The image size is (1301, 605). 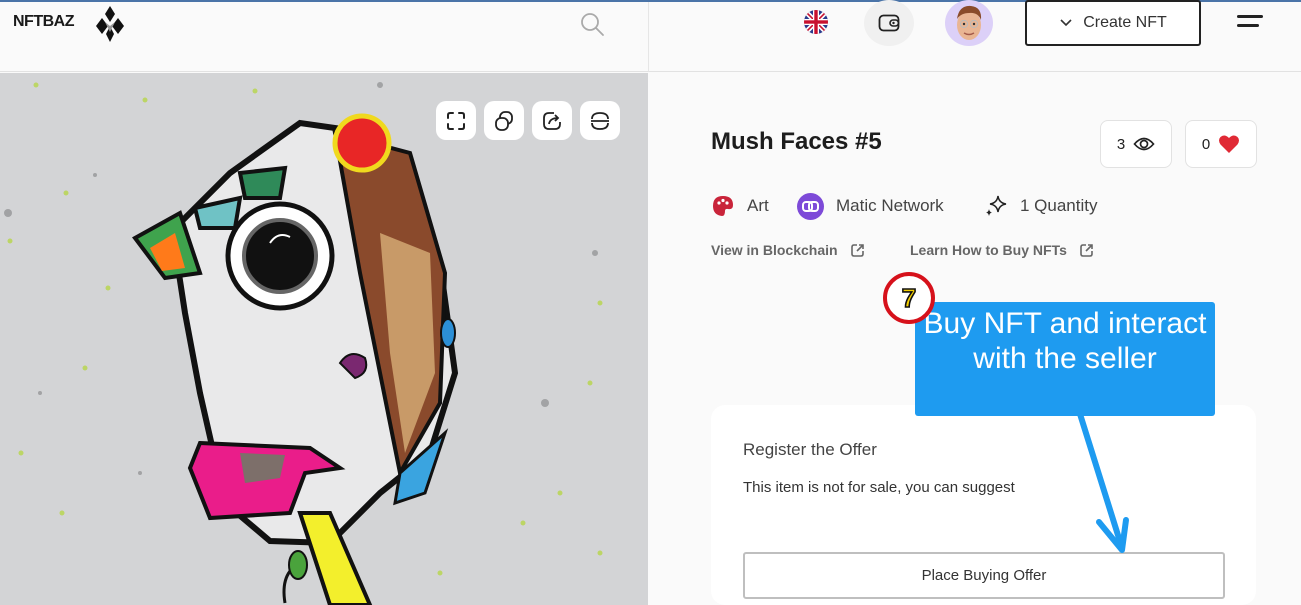 What do you see at coordinates (810, 449) in the screenshot?
I see `offer-title: Register the Offer` at bounding box center [810, 449].